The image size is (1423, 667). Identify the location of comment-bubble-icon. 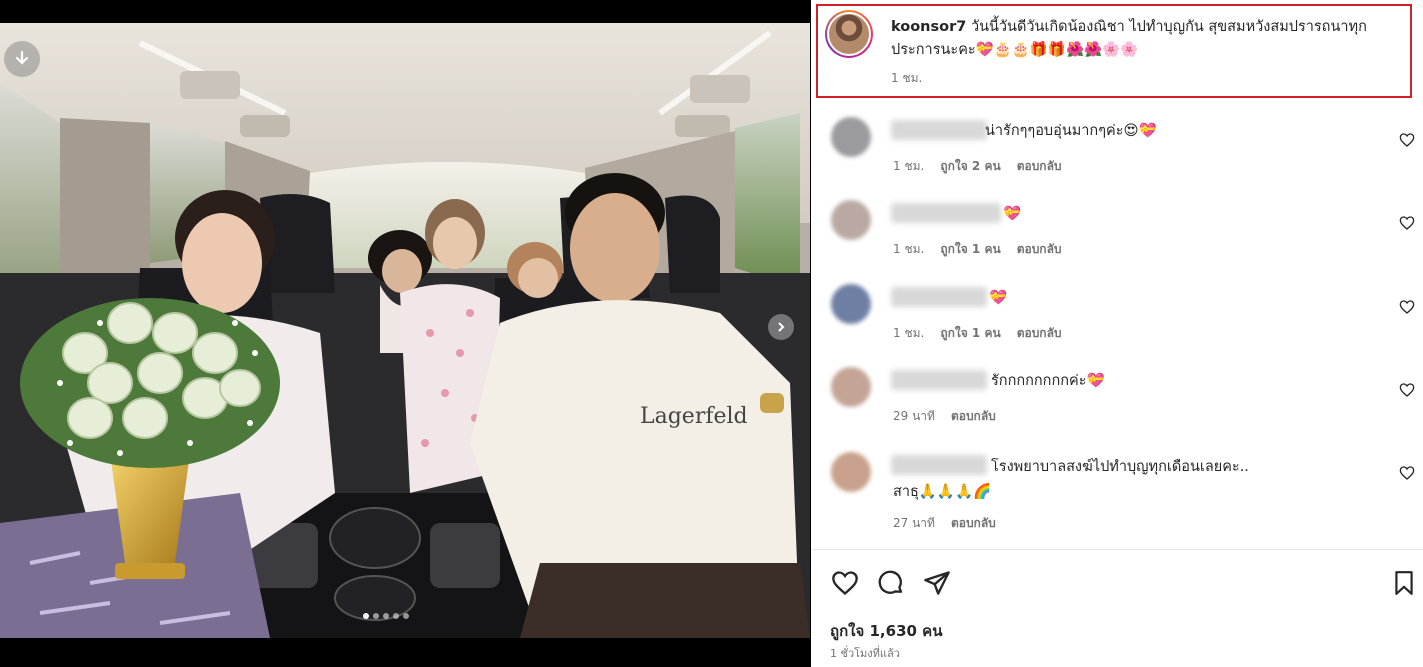
(891, 583).